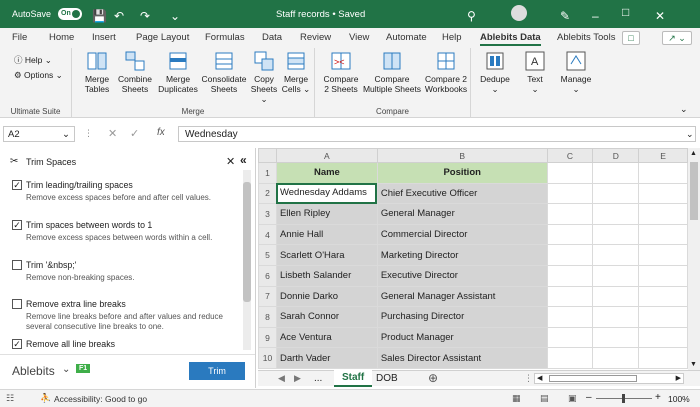 The width and height of the screenshot is (700, 407). Describe the element at coordinates (678, 378) in the screenshot. I see `scroll-right-icon: ▶` at that location.